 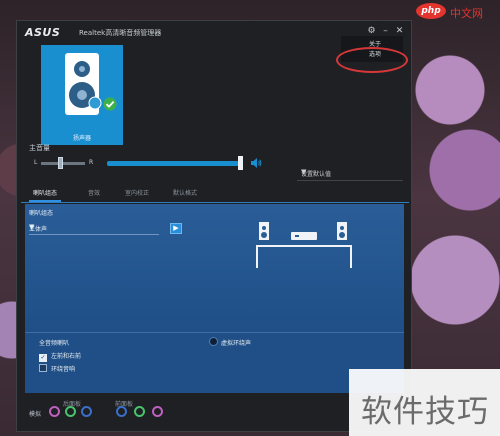 What do you see at coordinates (83, 84) in the screenshot?
I see `speaker-icon` at bounding box center [83, 84].